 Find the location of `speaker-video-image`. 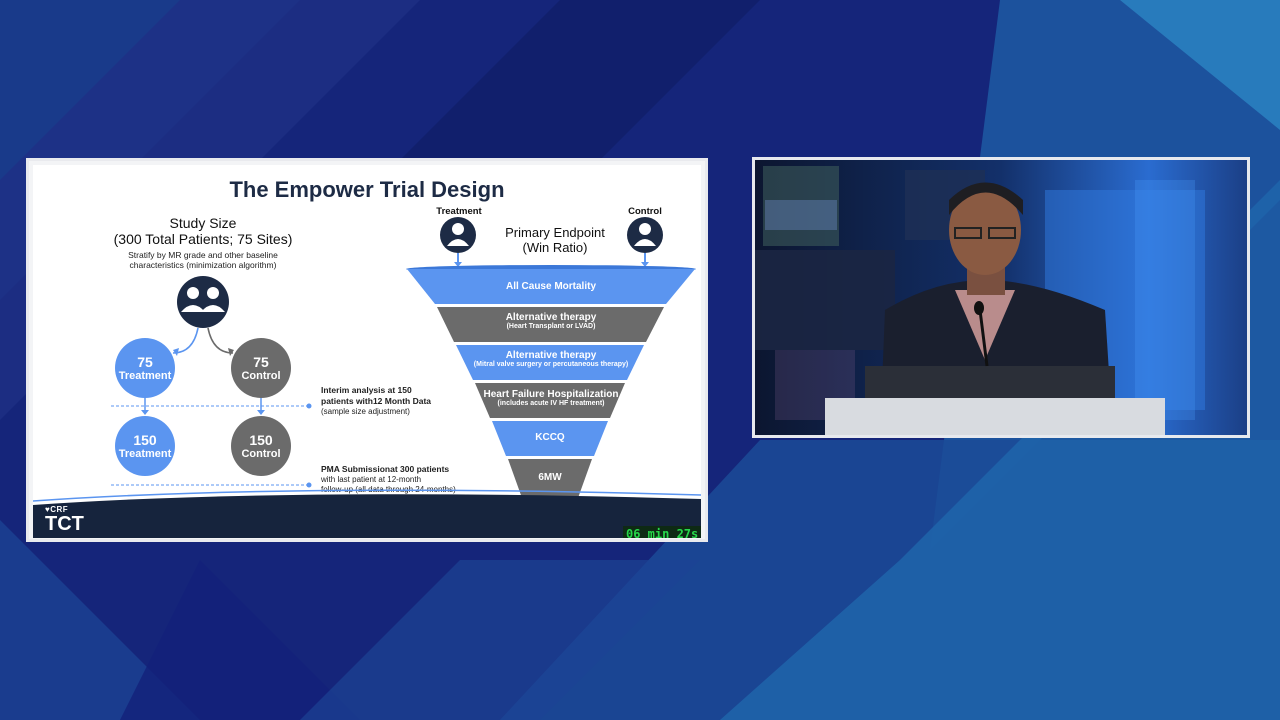

speaker-video-image is located at coordinates (1001, 297).